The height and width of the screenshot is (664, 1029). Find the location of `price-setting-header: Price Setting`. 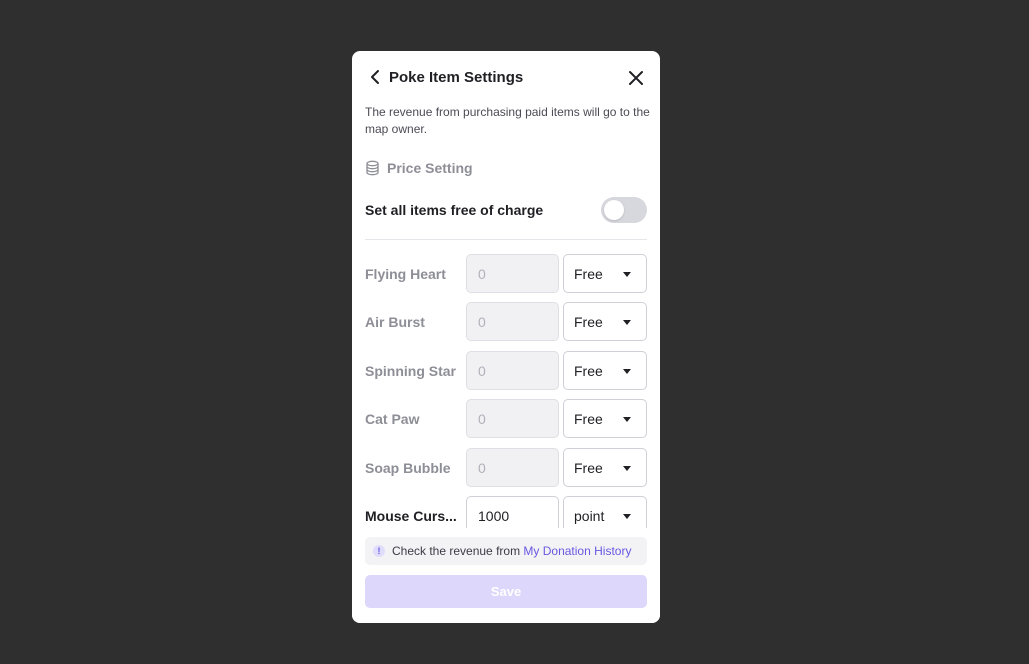

price-setting-header: Price Setting is located at coordinates (419, 168).